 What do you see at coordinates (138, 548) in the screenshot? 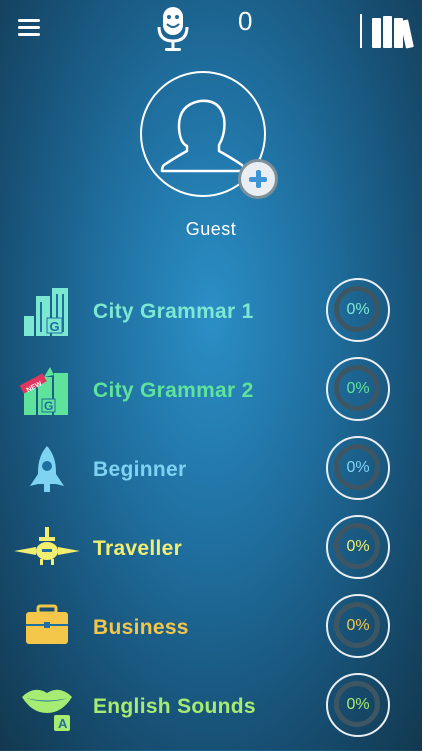
I see `course-label: Traveller` at bounding box center [138, 548].